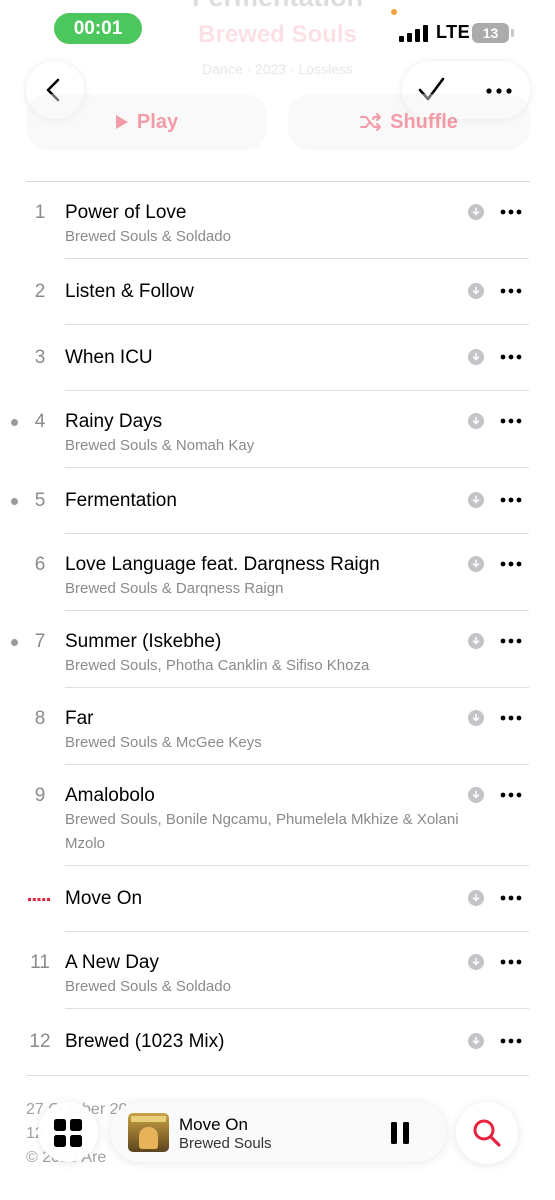 The height and width of the screenshot is (1200, 555). Describe the element at coordinates (126, 212) in the screenshot. I see `track-title: Power of Love` at that location.